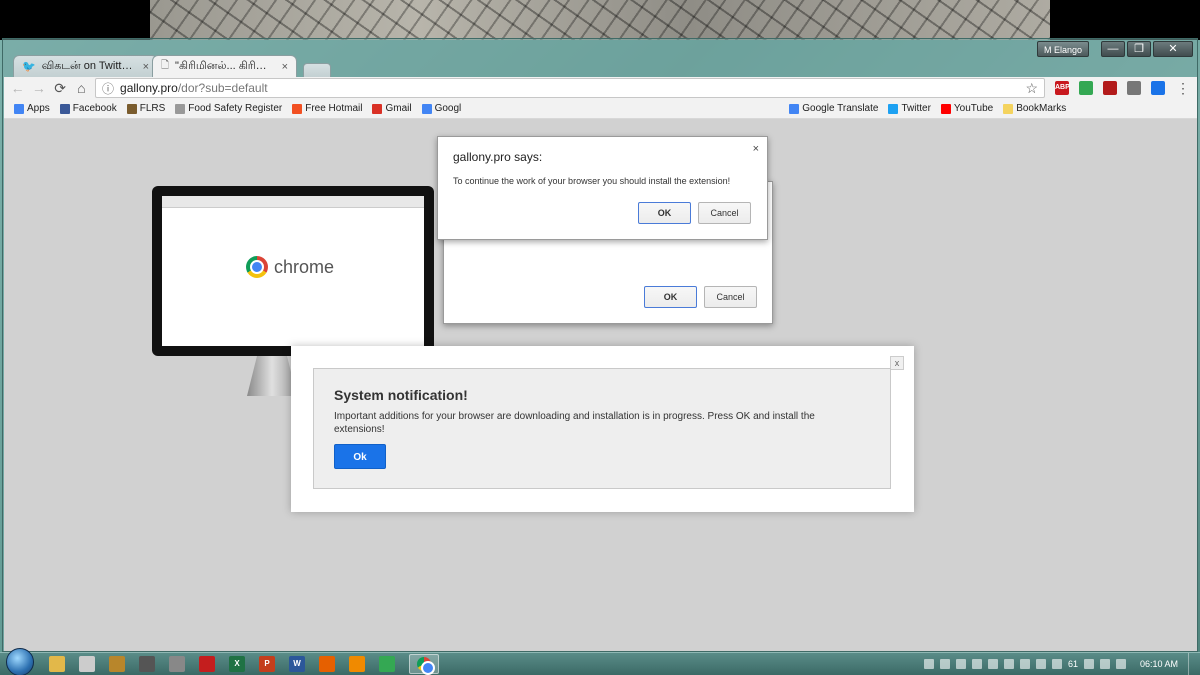 The image size is (1200, 675). I want to click on profile-chip: M Elango, so click(1062, 49).